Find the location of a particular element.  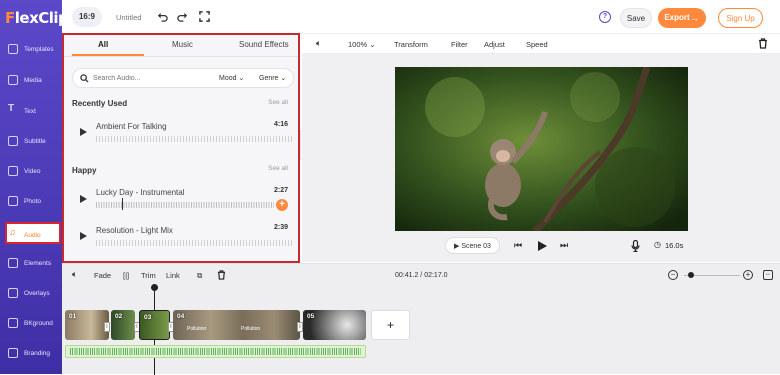

sidebar-item-templates: Templates is located at coordinates (31, 51).